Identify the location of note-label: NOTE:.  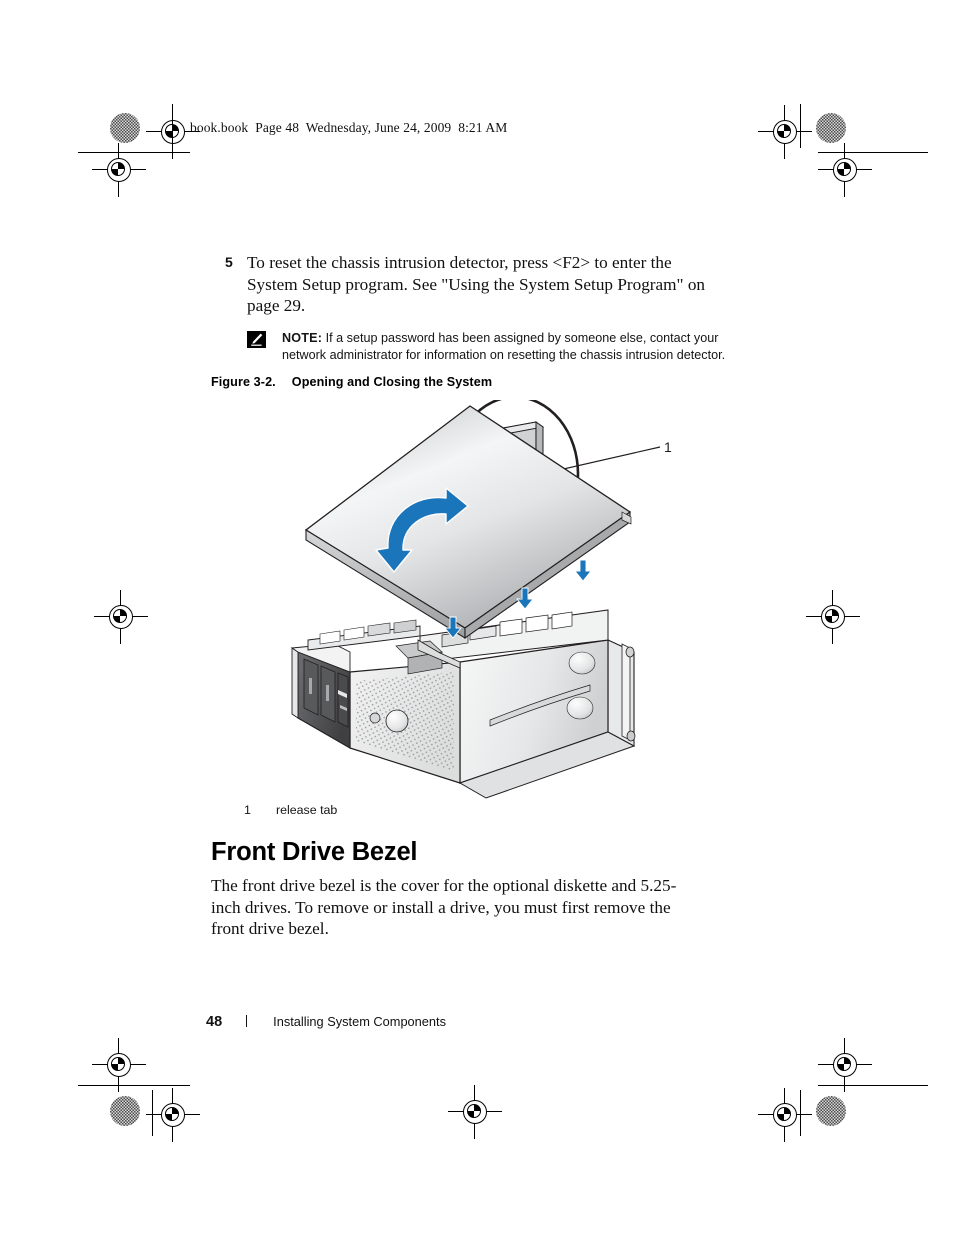
(302, 337).